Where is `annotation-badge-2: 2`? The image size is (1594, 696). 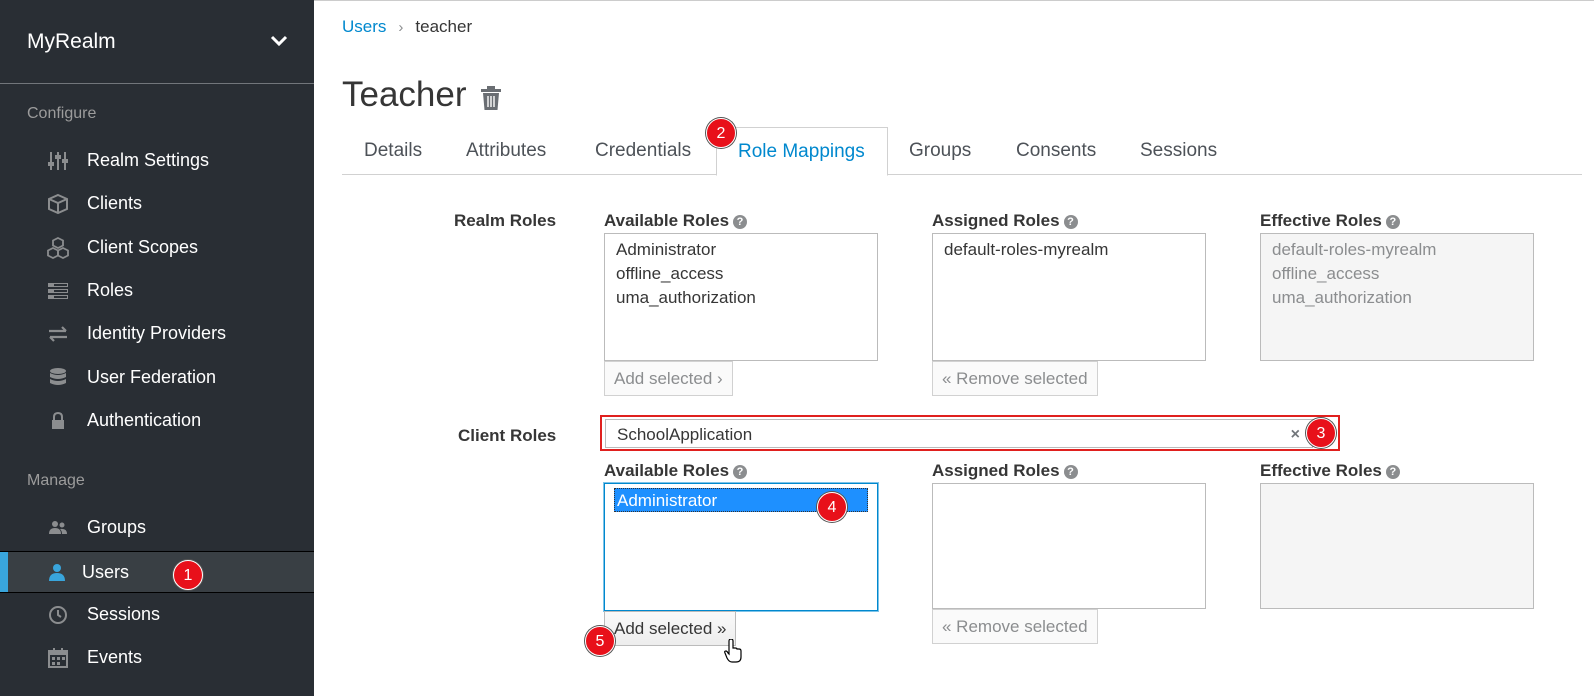 annotation-badge-2: 2 is located at coordinates (721, 133).